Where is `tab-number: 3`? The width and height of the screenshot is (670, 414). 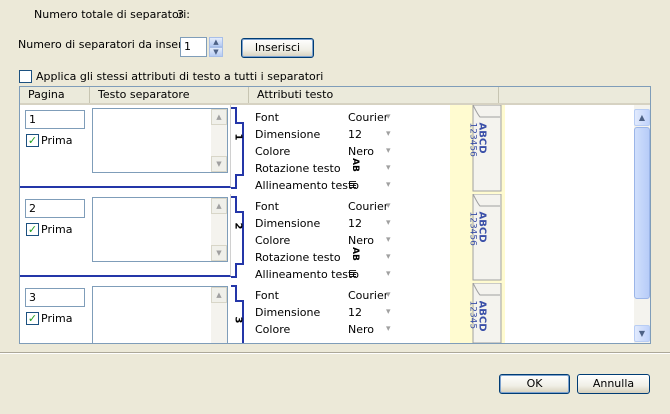 tab-number: 3 is located at coordinates (238, 320).